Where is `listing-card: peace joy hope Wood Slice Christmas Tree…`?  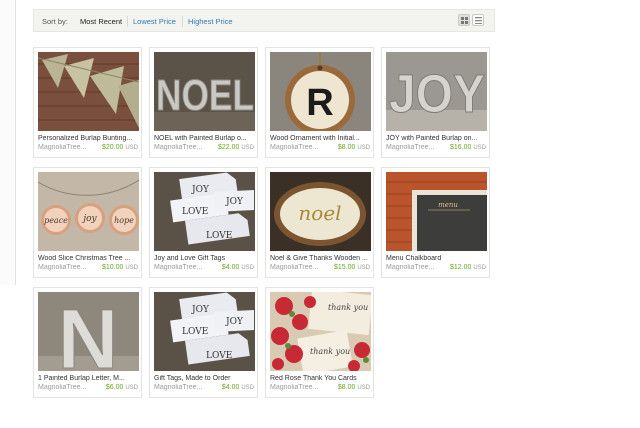 listing-card: peace joy hope Wood Slice Christmas Tree… is located at coordinates (87, 222).